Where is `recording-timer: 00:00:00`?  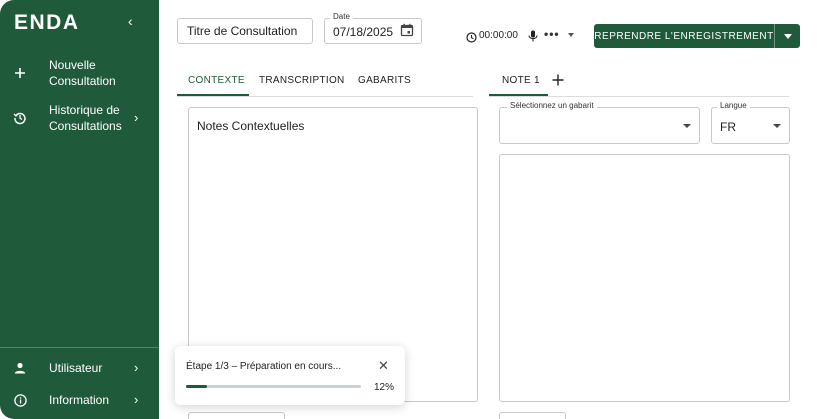
recording-timer: 00:00:00 is located at coordinates (498, 35).